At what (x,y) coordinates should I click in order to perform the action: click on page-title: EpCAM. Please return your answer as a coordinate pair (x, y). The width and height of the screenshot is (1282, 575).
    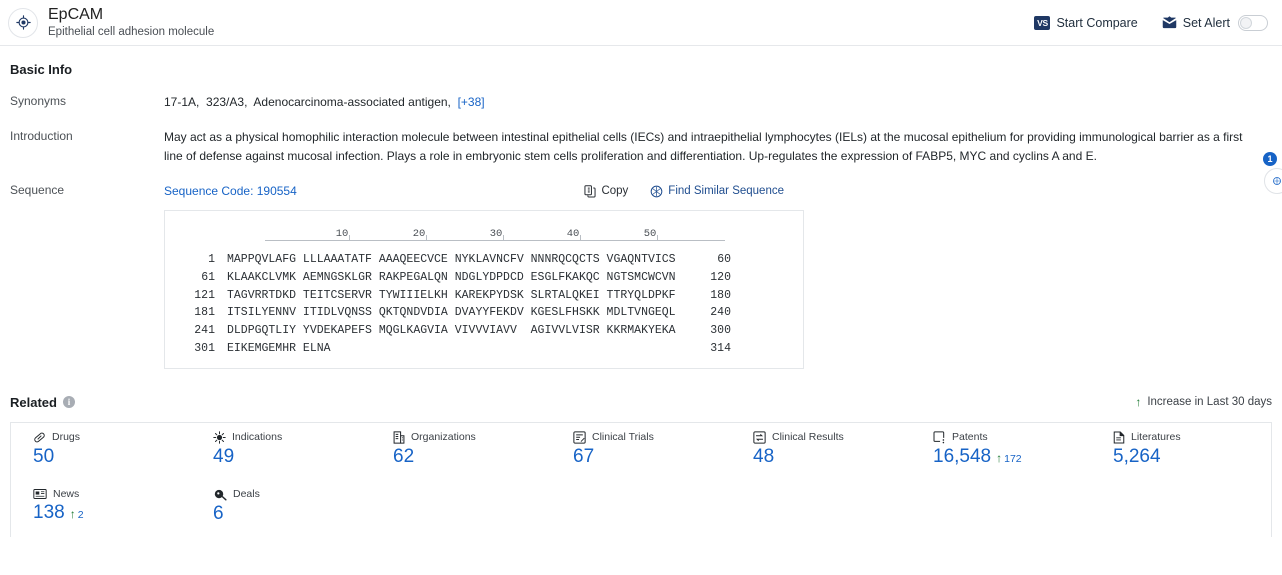
    Looking at the image, I should click on (76, 14).